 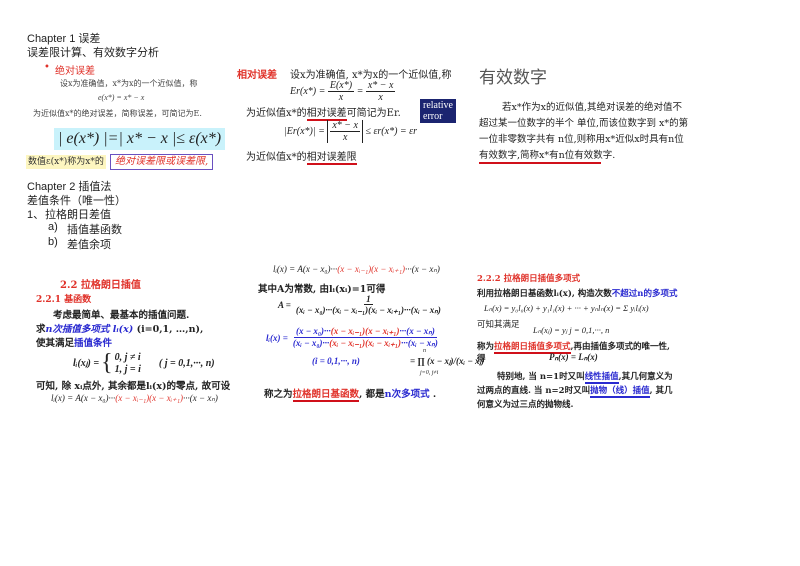 I want to click on sub-a-label: a), so click(x=53, y=227).